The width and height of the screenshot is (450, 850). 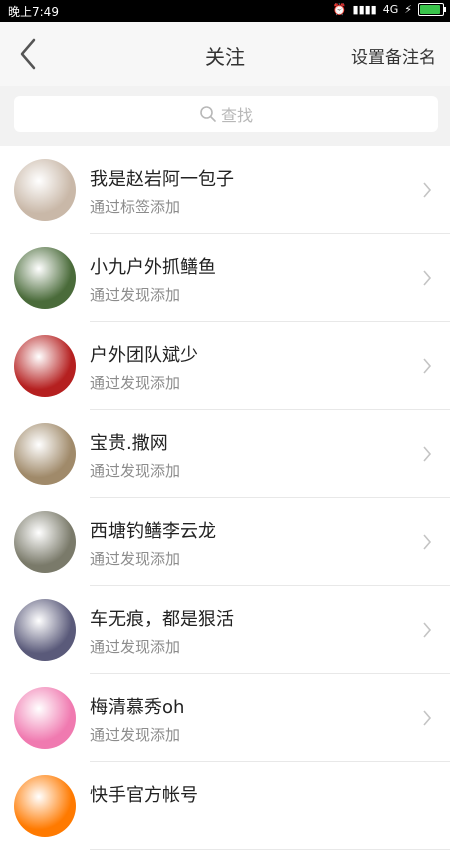 I want to click on alarm-icon: ⏰, so click(x=339, y=9).